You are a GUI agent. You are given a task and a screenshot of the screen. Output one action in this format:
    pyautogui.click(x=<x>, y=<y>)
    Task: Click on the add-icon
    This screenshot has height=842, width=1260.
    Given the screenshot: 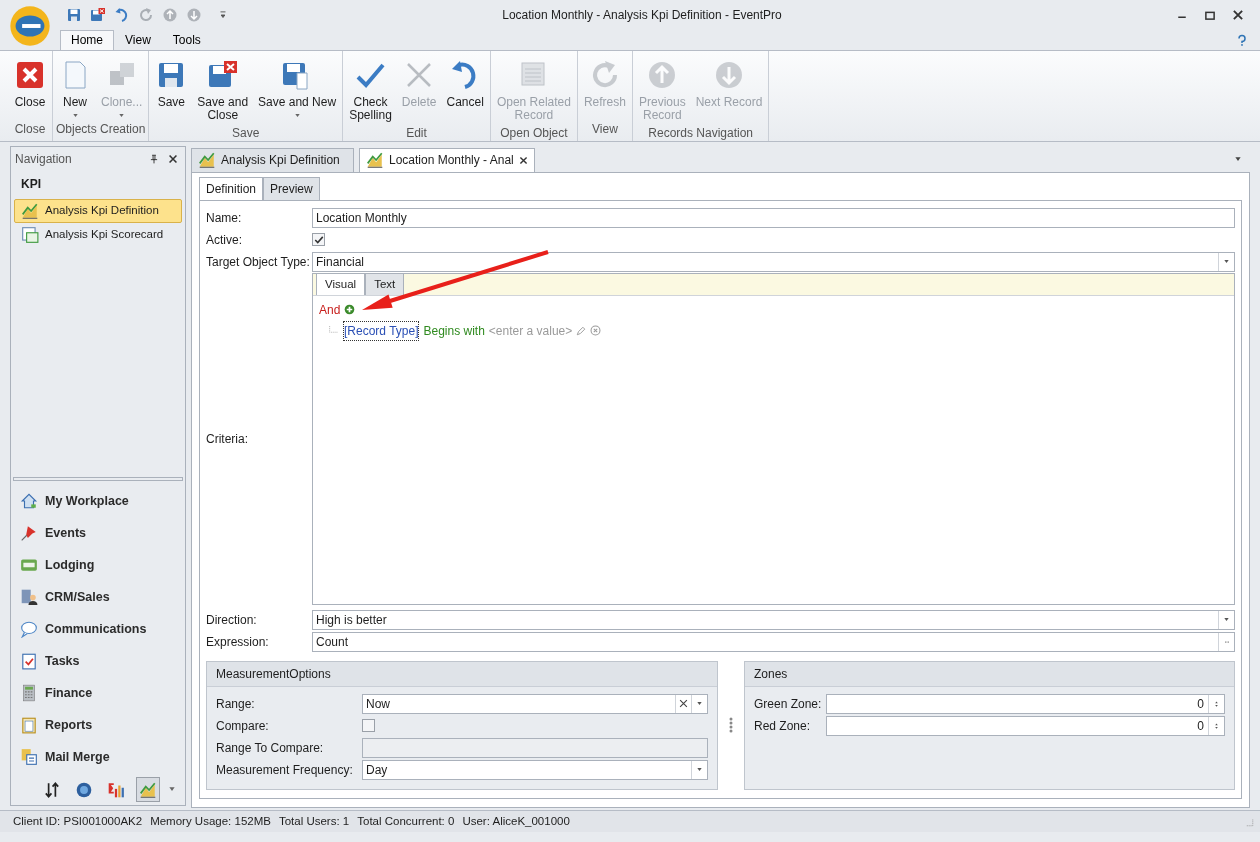 What is the action you would take?
    pyautogui.click(x=350, y=310)
    